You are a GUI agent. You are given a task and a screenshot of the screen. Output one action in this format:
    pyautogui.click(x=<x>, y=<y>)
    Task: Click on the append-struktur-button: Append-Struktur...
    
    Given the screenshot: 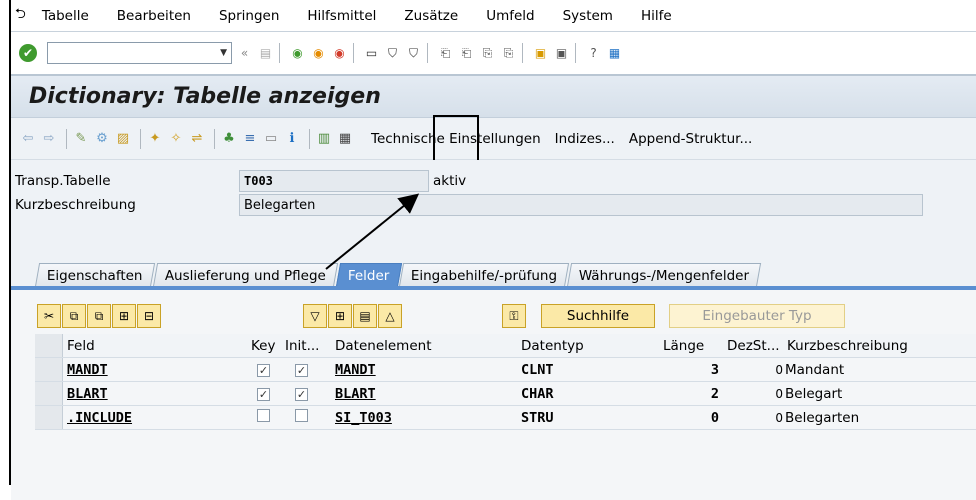 What is the action you would take?
    pyautogui.click(x=691, y=139)
    